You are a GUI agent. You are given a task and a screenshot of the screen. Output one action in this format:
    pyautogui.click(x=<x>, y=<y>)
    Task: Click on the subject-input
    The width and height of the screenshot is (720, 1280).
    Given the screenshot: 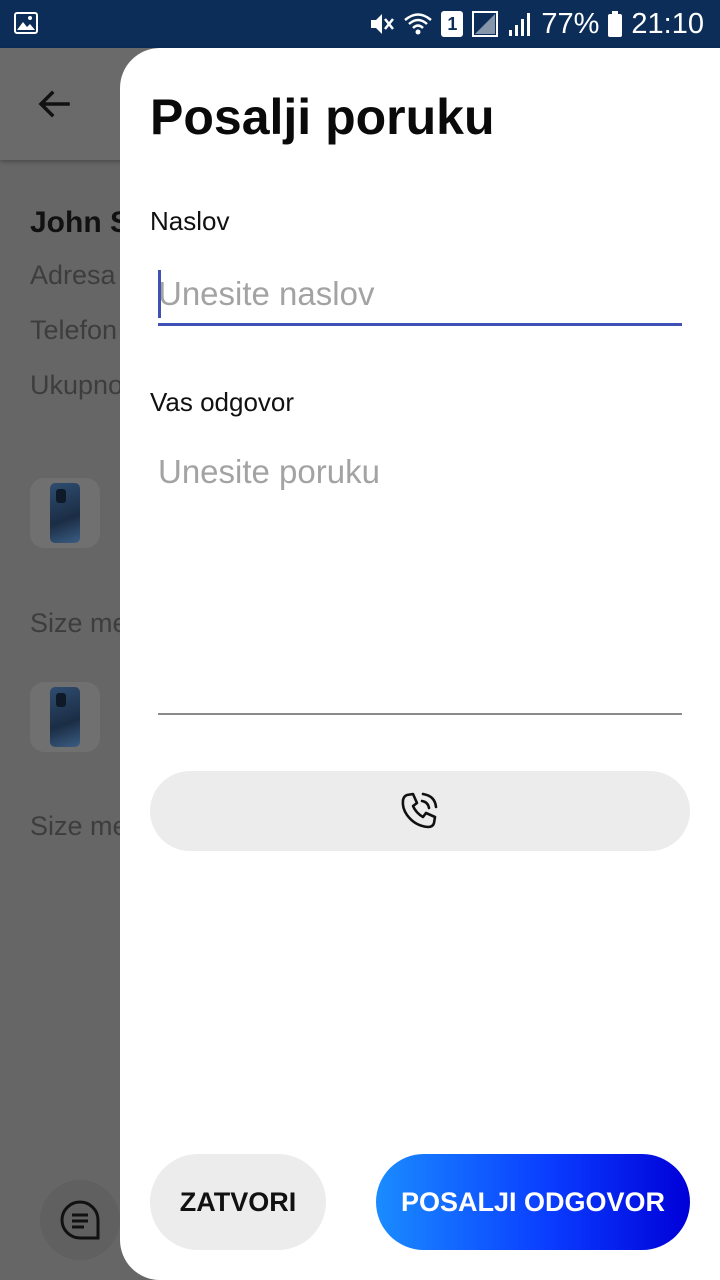 What is the action you would take?
    pyautogui.click(x=420, y=298)
    